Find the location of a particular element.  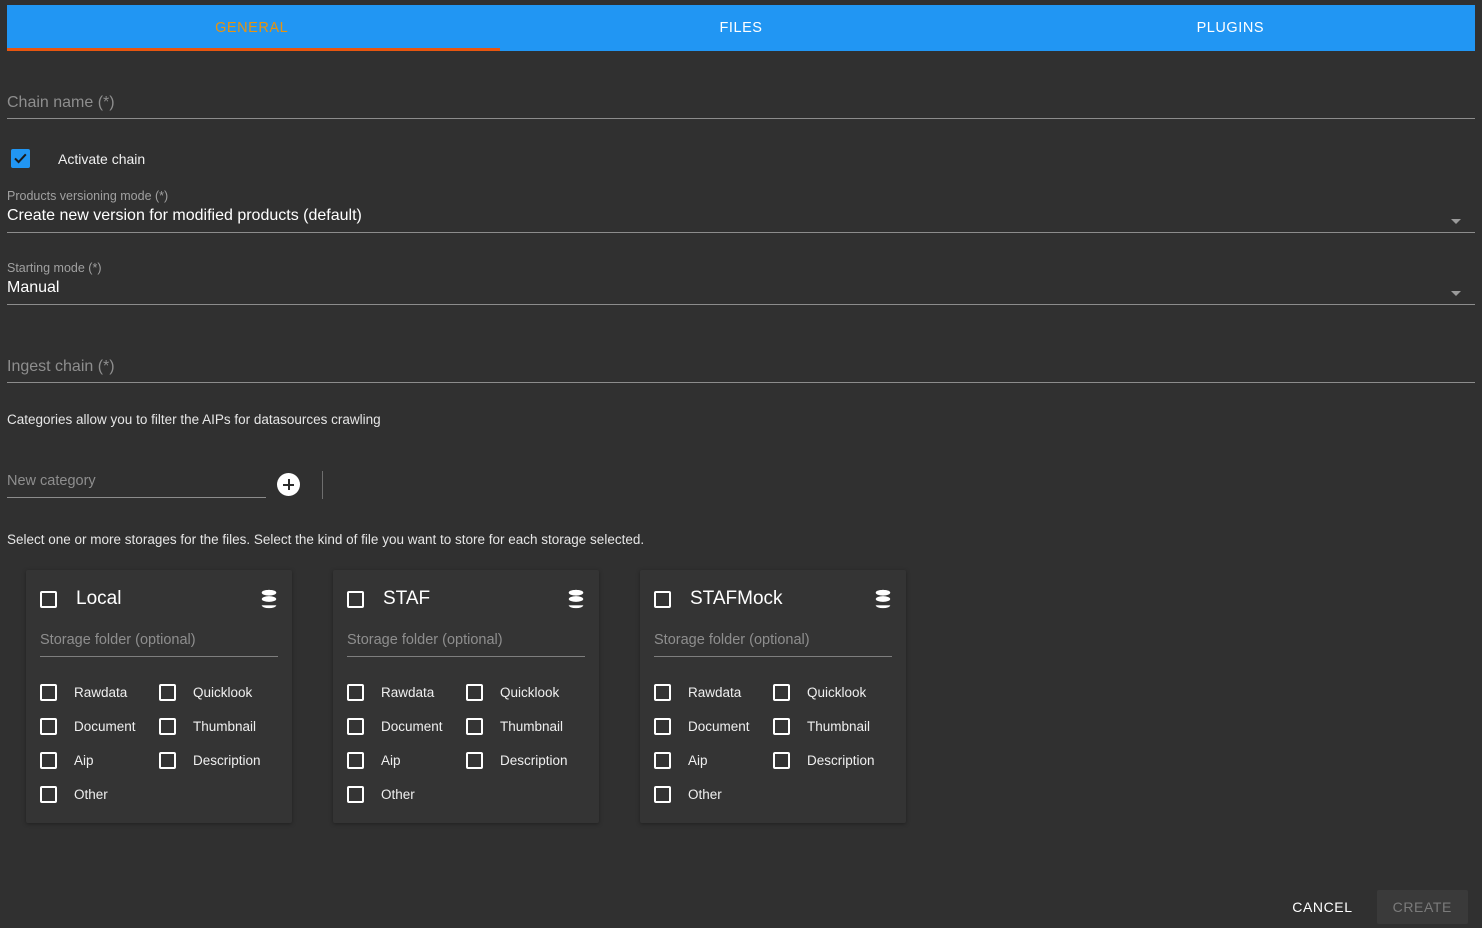

file-type-other-stafmock: Other is located at coordinates (713, 794).